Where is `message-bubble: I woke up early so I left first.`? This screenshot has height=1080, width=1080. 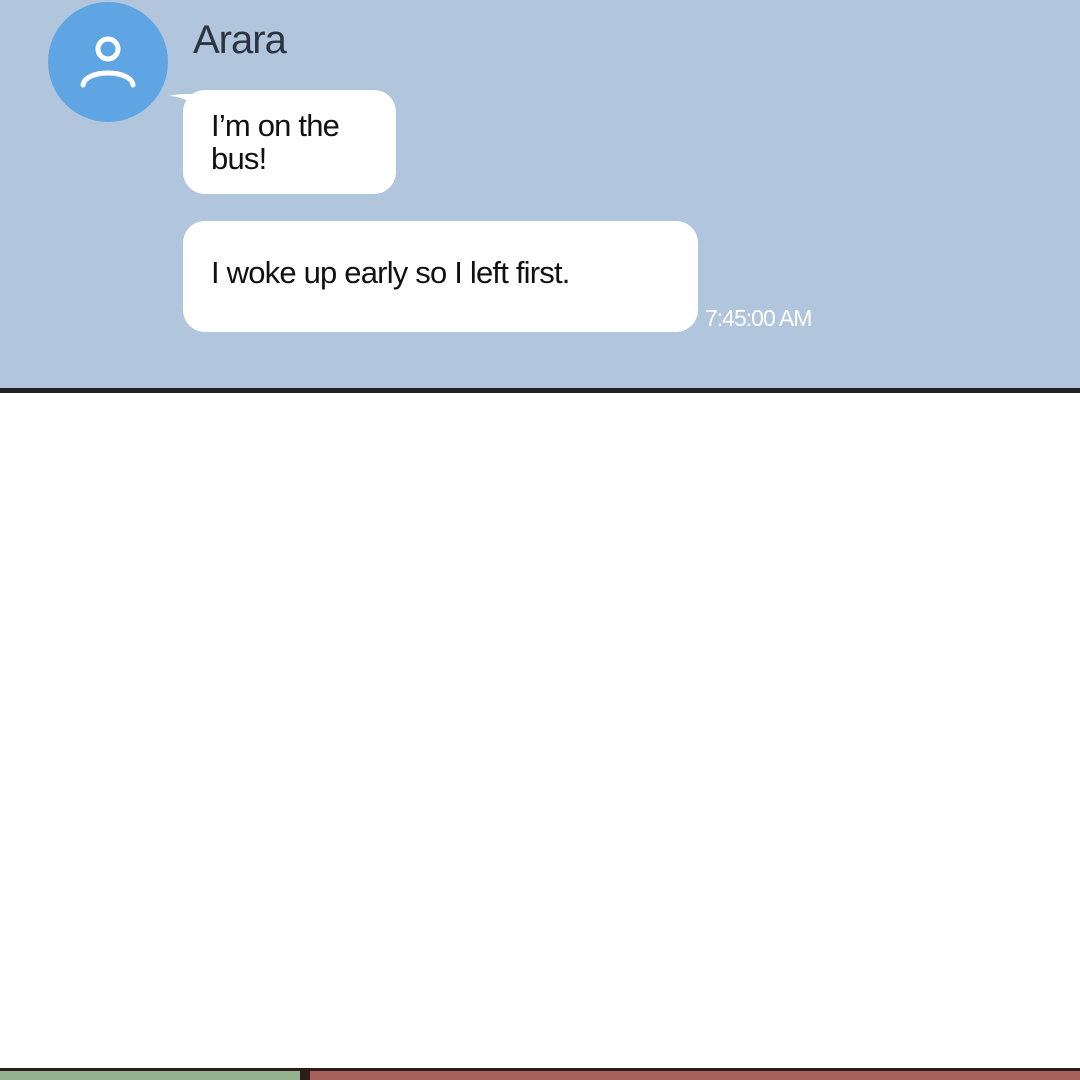
message-bubble: I woke up early so I left first. is located at coordinates (440, 276).